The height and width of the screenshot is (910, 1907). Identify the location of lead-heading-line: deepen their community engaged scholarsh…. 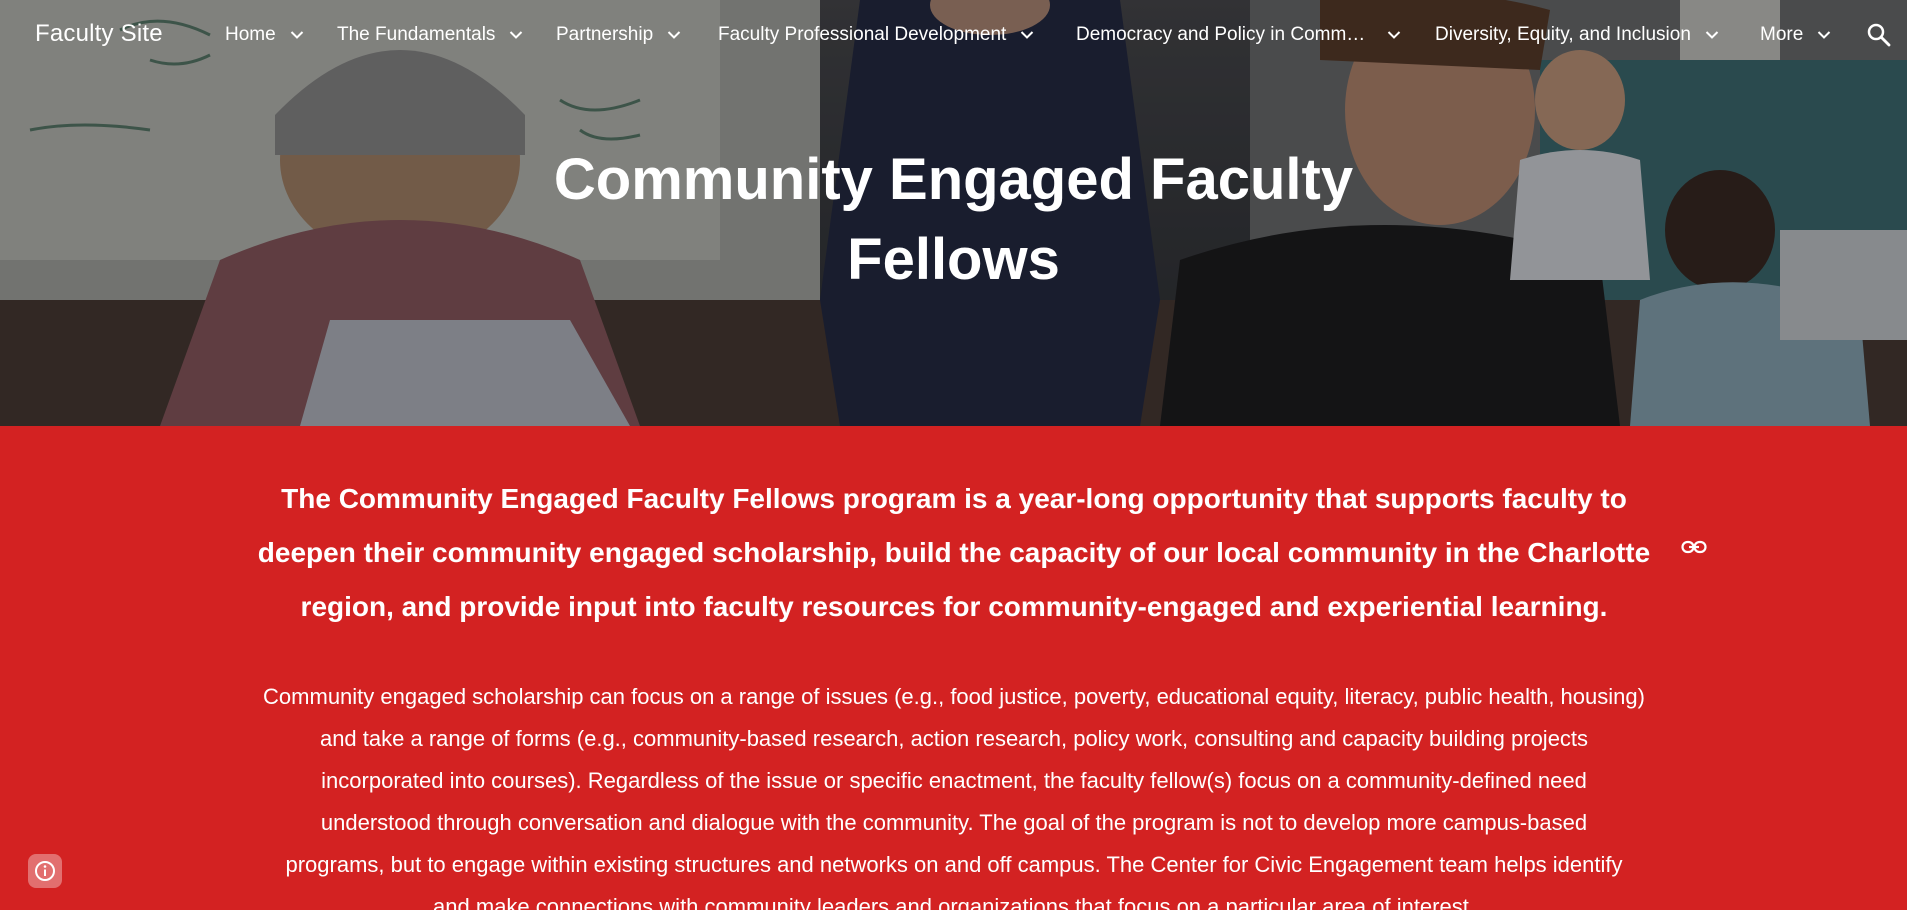
(954, 552).